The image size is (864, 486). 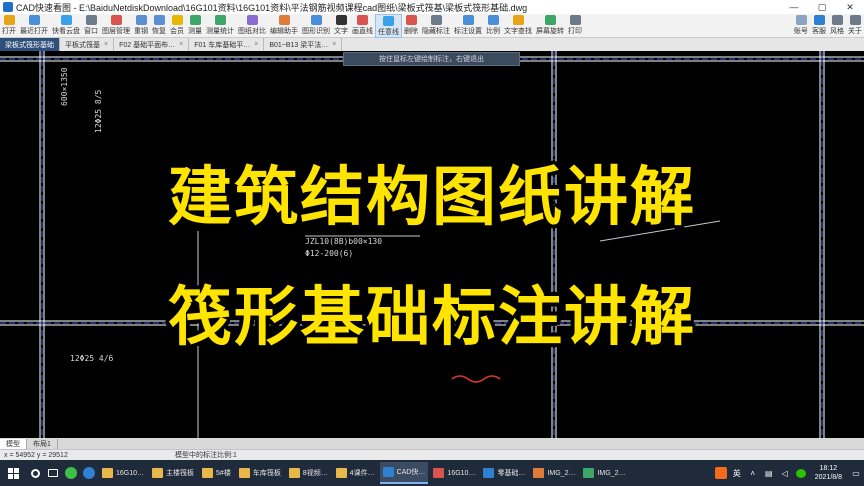 What do you see at coordinates (66, 26) in the screenshot?
I see `toolbar-button-2: 快看云盘` at bounding box center [66, 26].